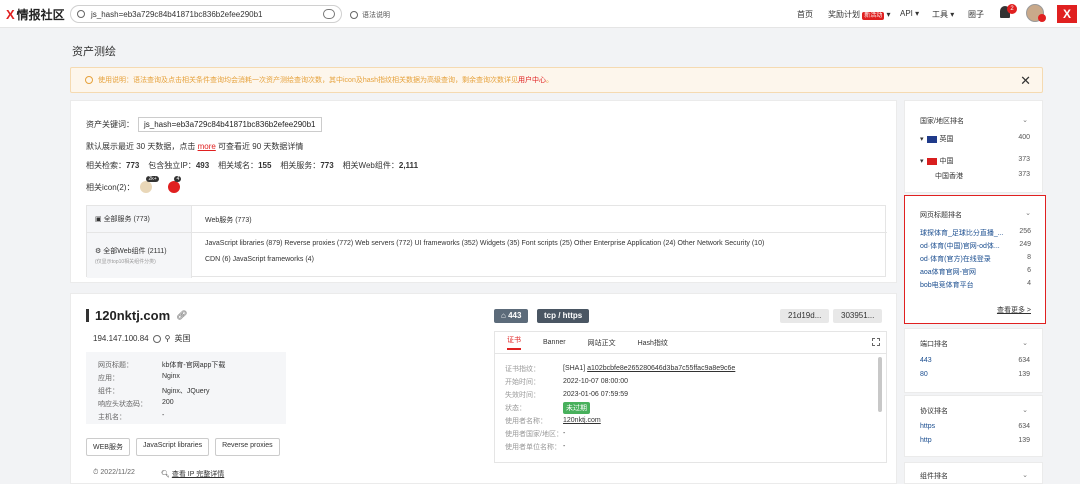 The width and height of the screenshot is (1080, 484). What do you see at coordinates (1012, 9) in the screenshot?
I see `notification-count: 2` at bounding box center [1012, 9].